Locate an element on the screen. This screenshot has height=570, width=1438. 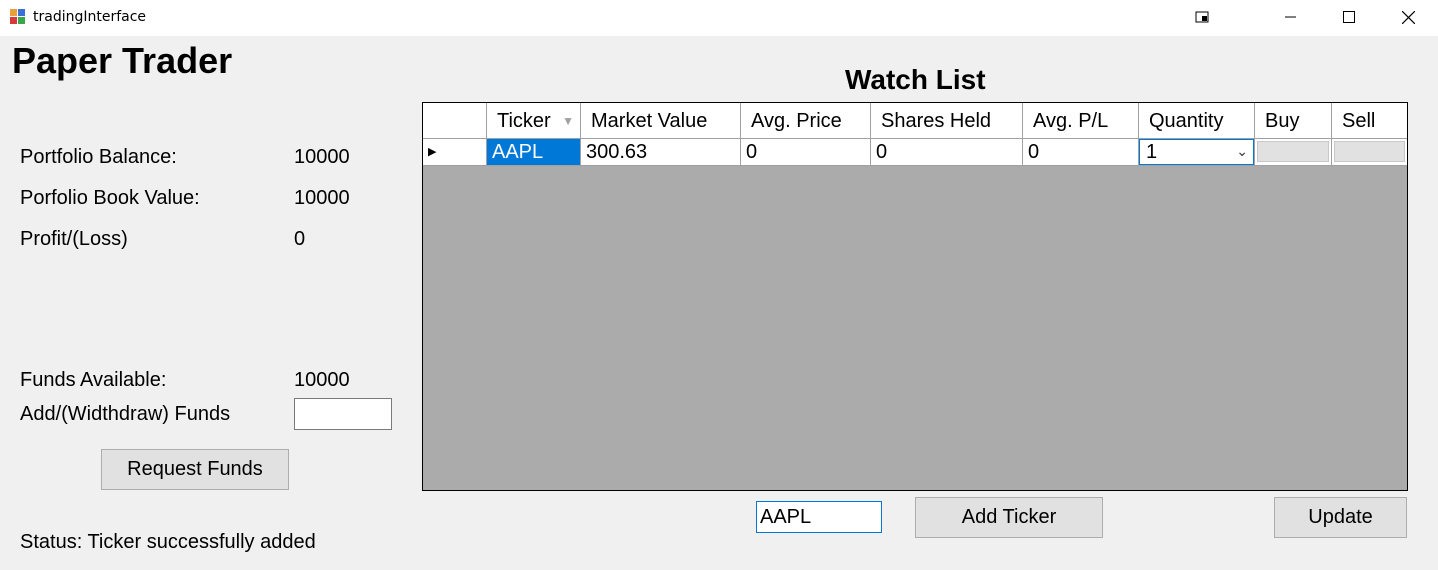
maximize-button is located at coordinates (1349, 17).